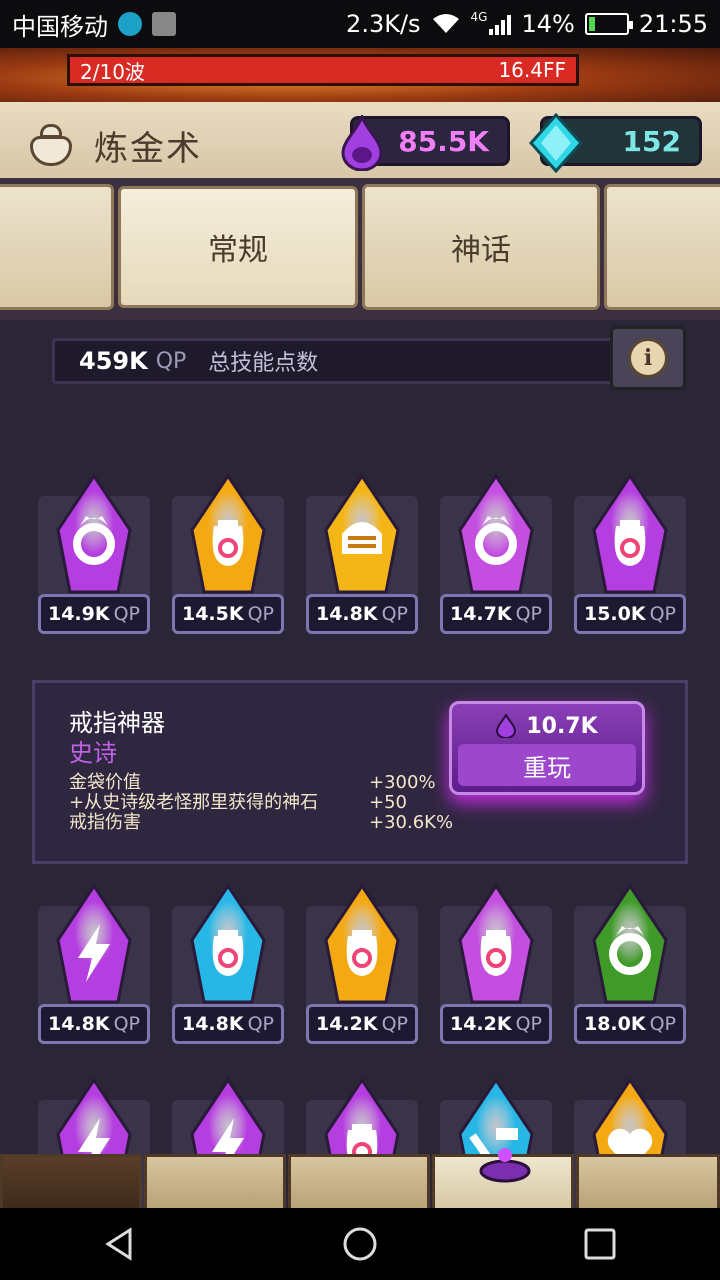  I want to click on gallery-notification-icon, so click(164, 24).